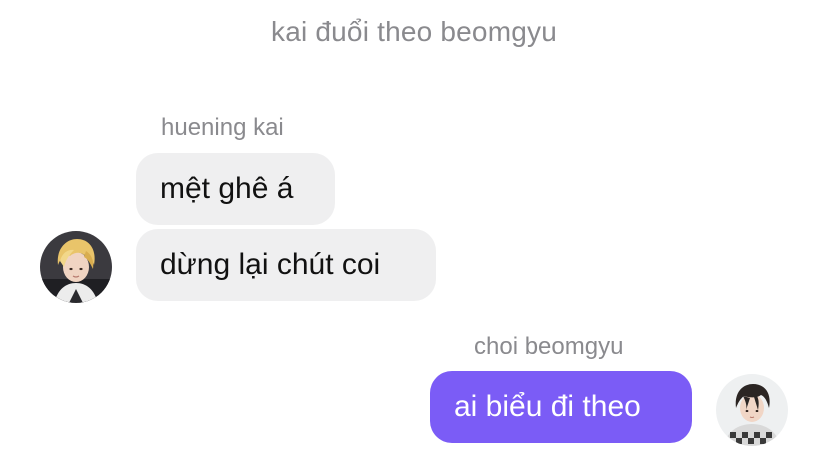 This screenshot has height=464, width=828. What do you see at coordinates (235, 189) in the screenshot?
I see `message-bubble-incoming: mệt ghê á` at bounding box center [235, 189].